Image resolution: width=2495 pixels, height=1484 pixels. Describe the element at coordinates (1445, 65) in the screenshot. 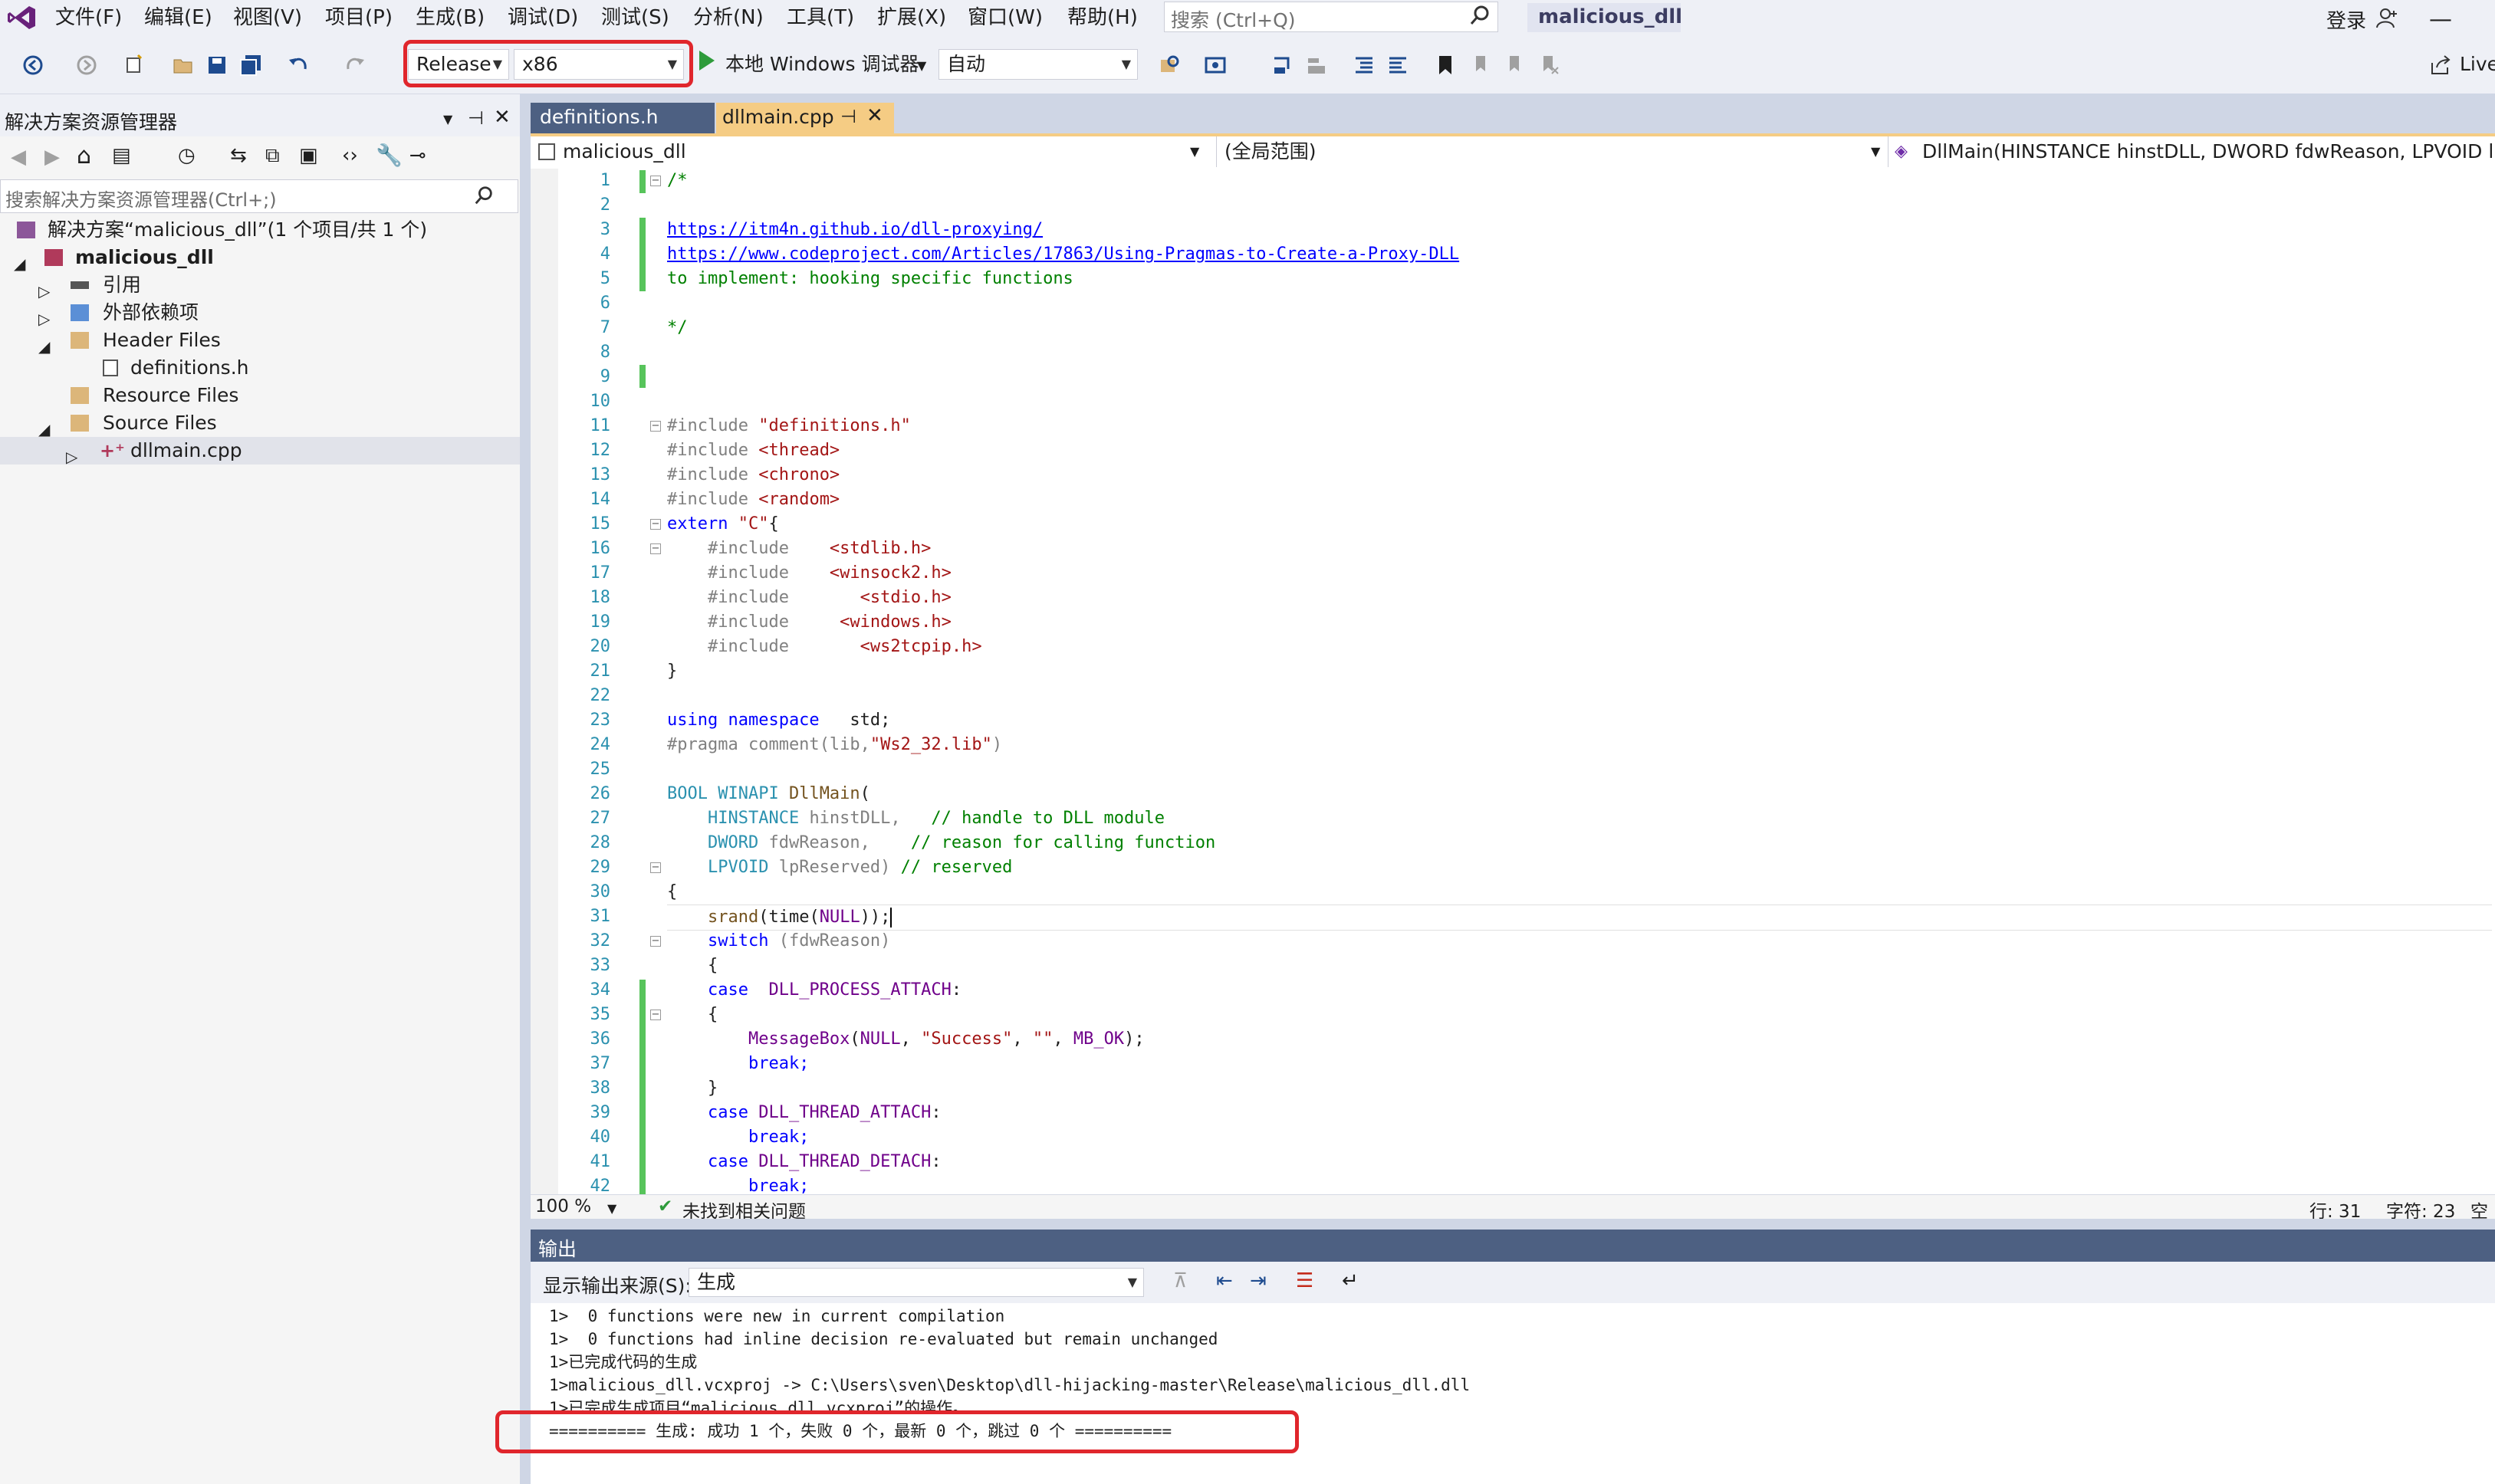

I see `bookmark-icon` at that location.